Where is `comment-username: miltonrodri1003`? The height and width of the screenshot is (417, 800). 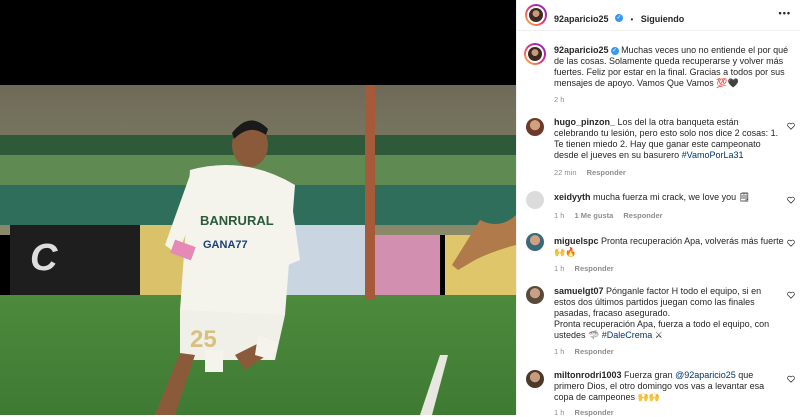
comment-username: miltonrodri1003 is located at coordinates (588, 375).